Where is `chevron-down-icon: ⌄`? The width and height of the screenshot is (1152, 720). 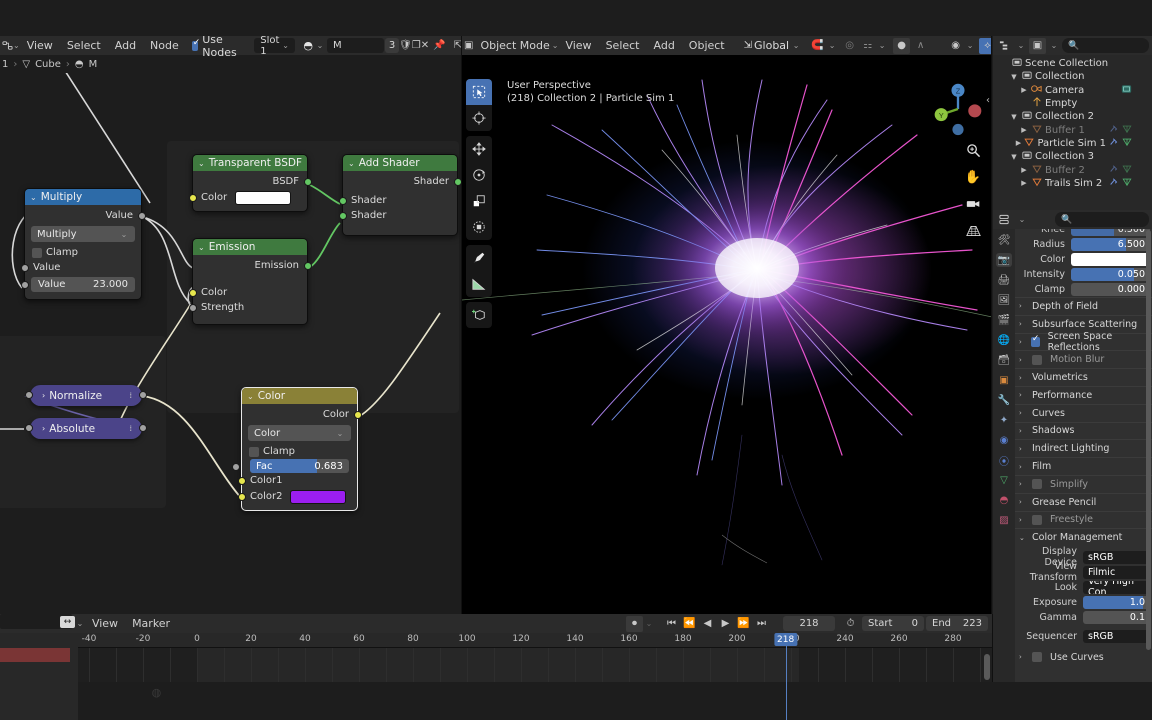 chevron-down-icon: ⌄ is located at coordinates (201, 163).